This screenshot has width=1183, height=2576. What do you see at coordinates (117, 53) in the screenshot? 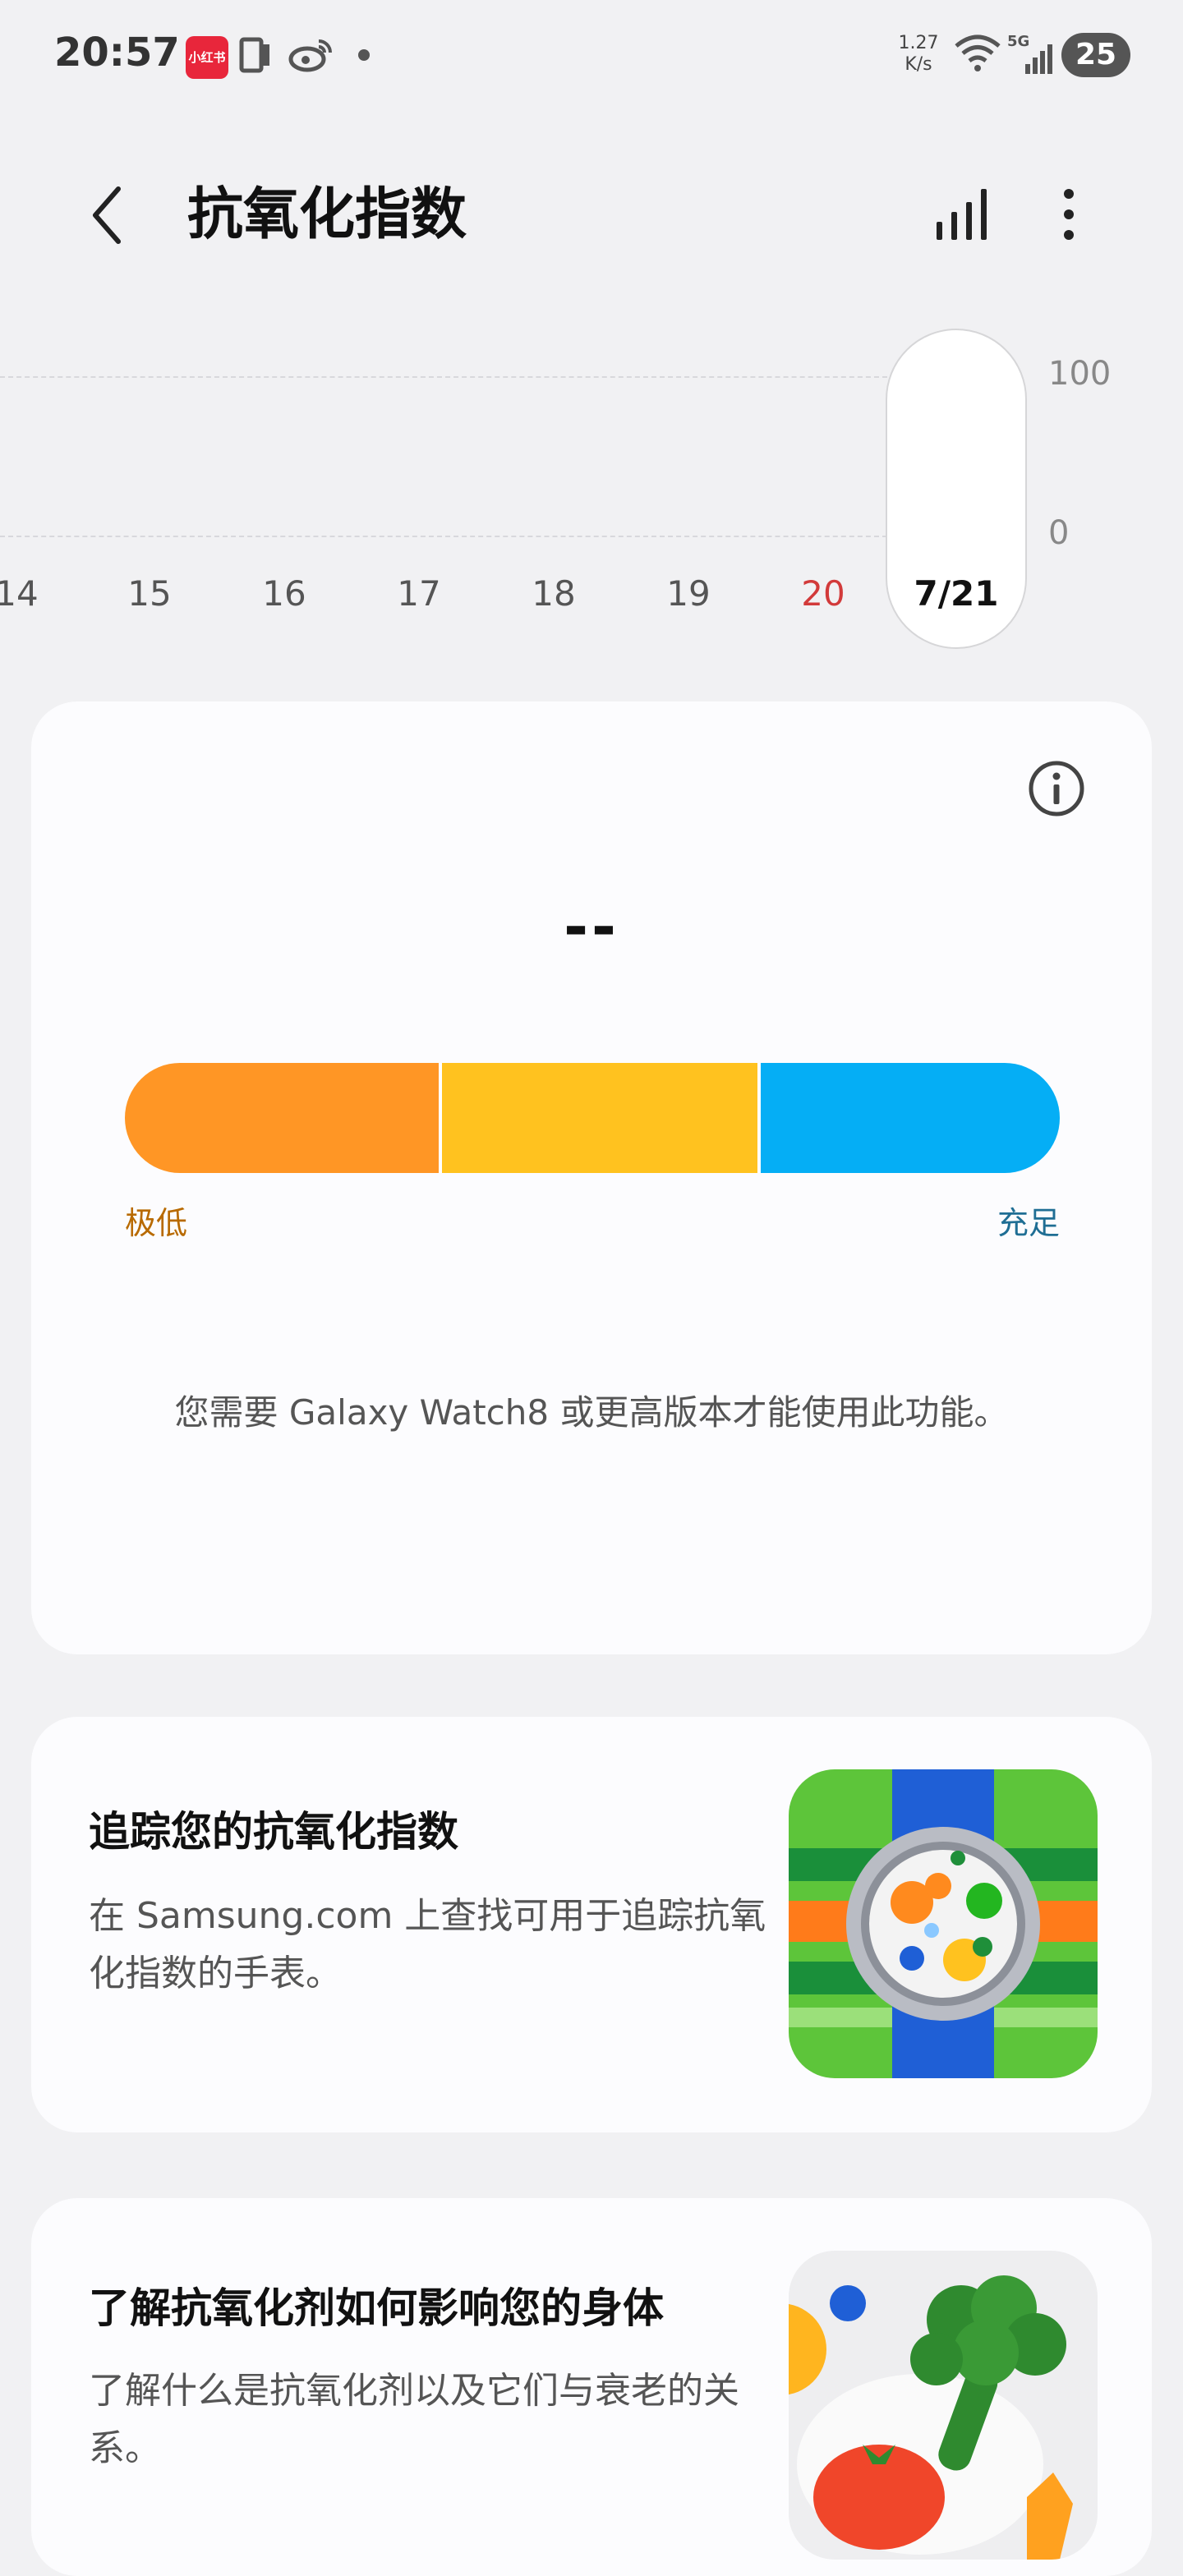
I see `clock: 20:57` at bounding box center [117, 53].